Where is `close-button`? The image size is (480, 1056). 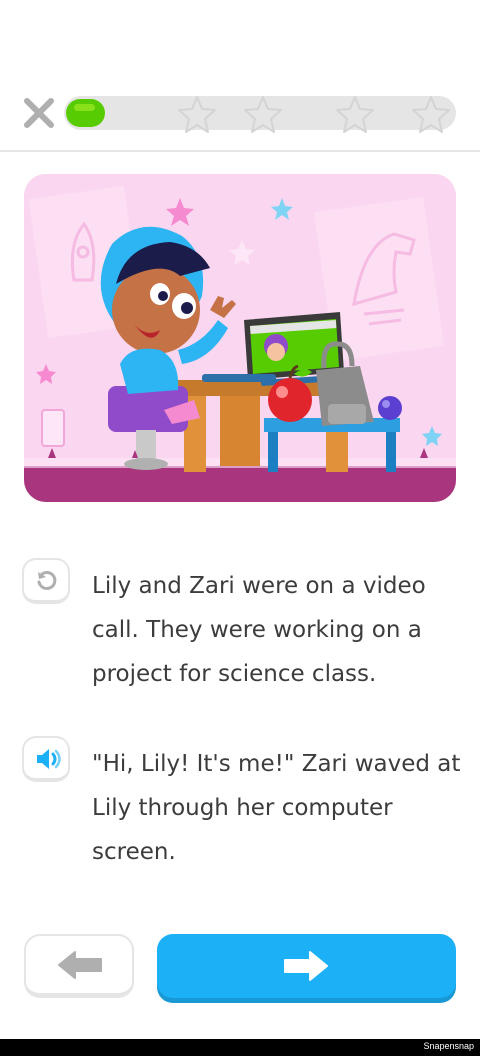
close-button is located at coordinates (39, 113).